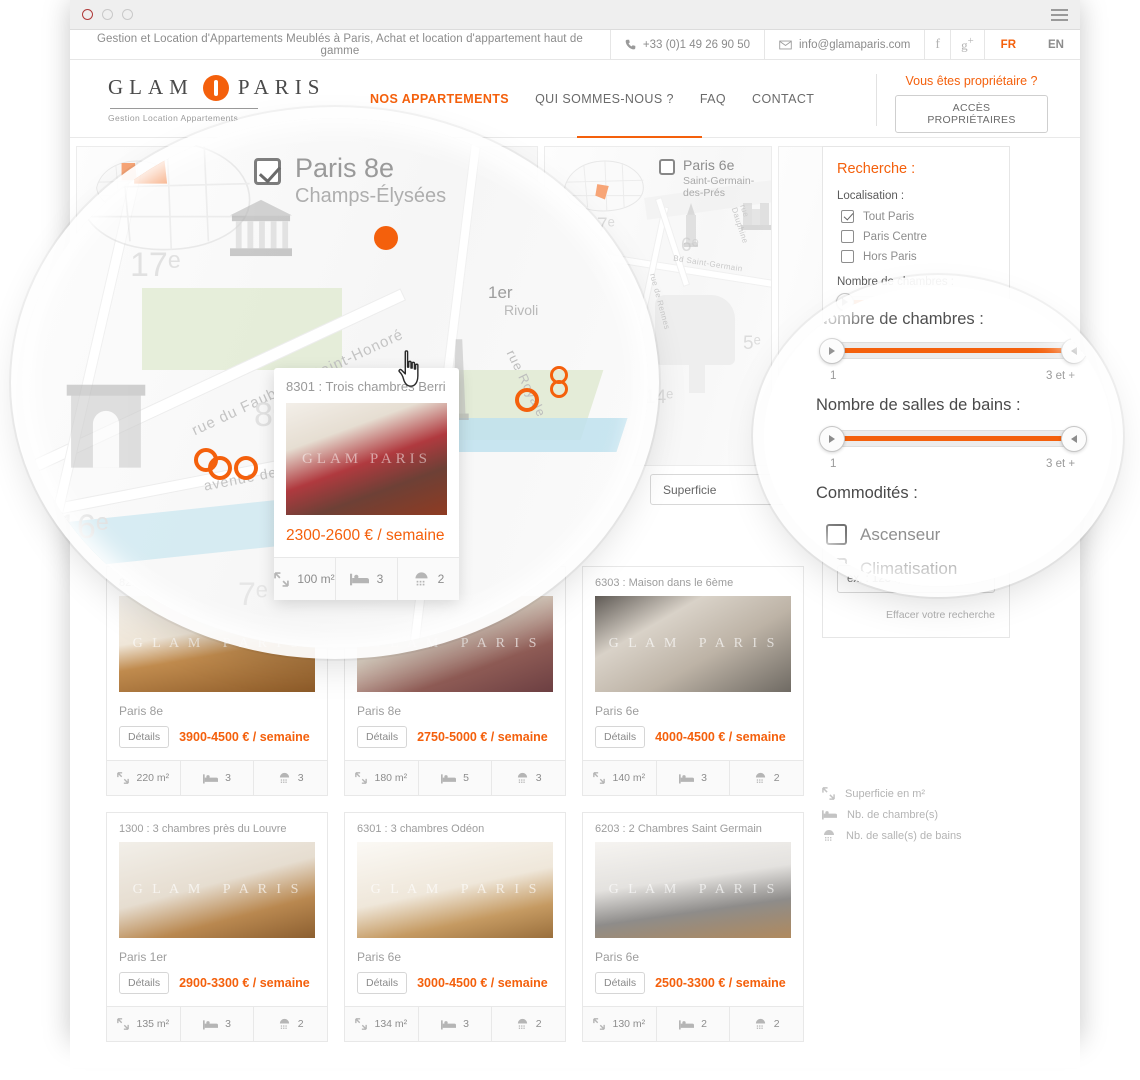 The image size is (1140, 1080). I want to click on map-subtitle-text: Saint-Germain-des-Prés, so click(719, 187).